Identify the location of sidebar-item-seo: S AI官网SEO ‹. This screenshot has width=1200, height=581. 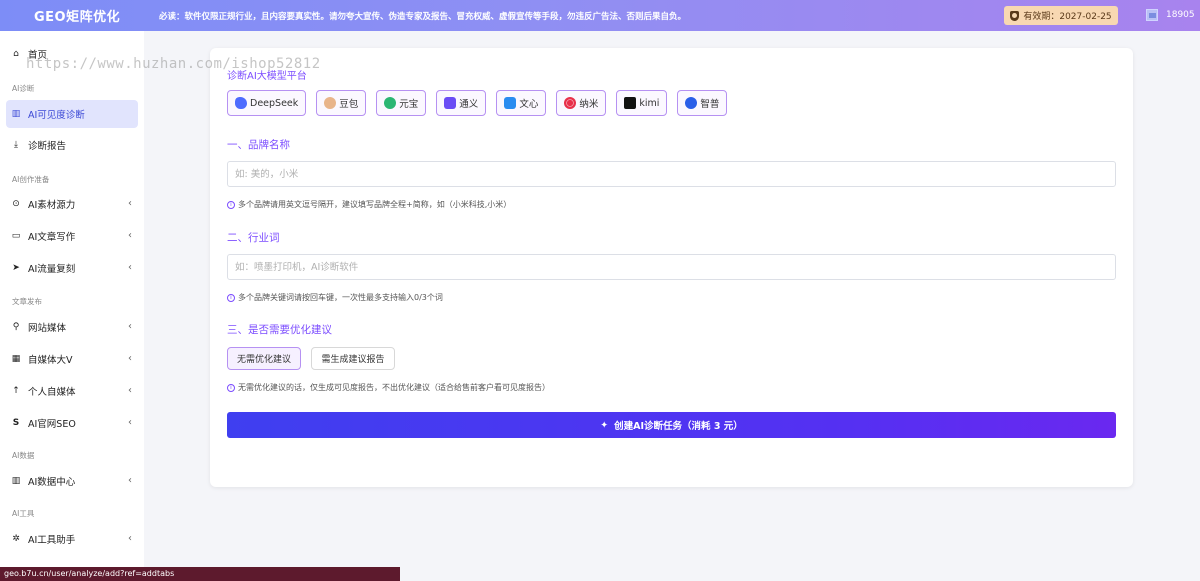
(72, 423).